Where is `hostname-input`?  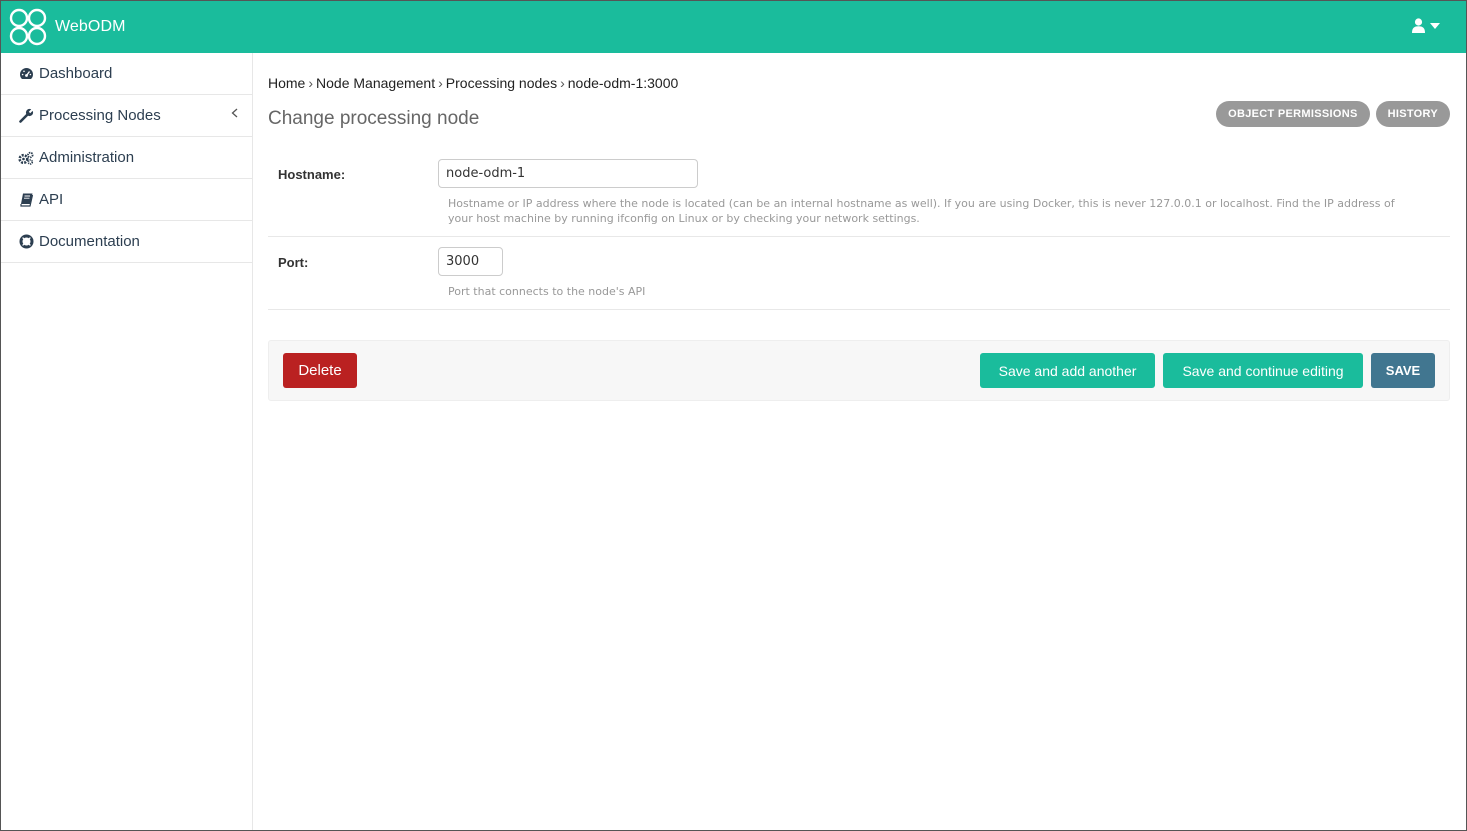 hostname-input is located at coordinates (568, 173).